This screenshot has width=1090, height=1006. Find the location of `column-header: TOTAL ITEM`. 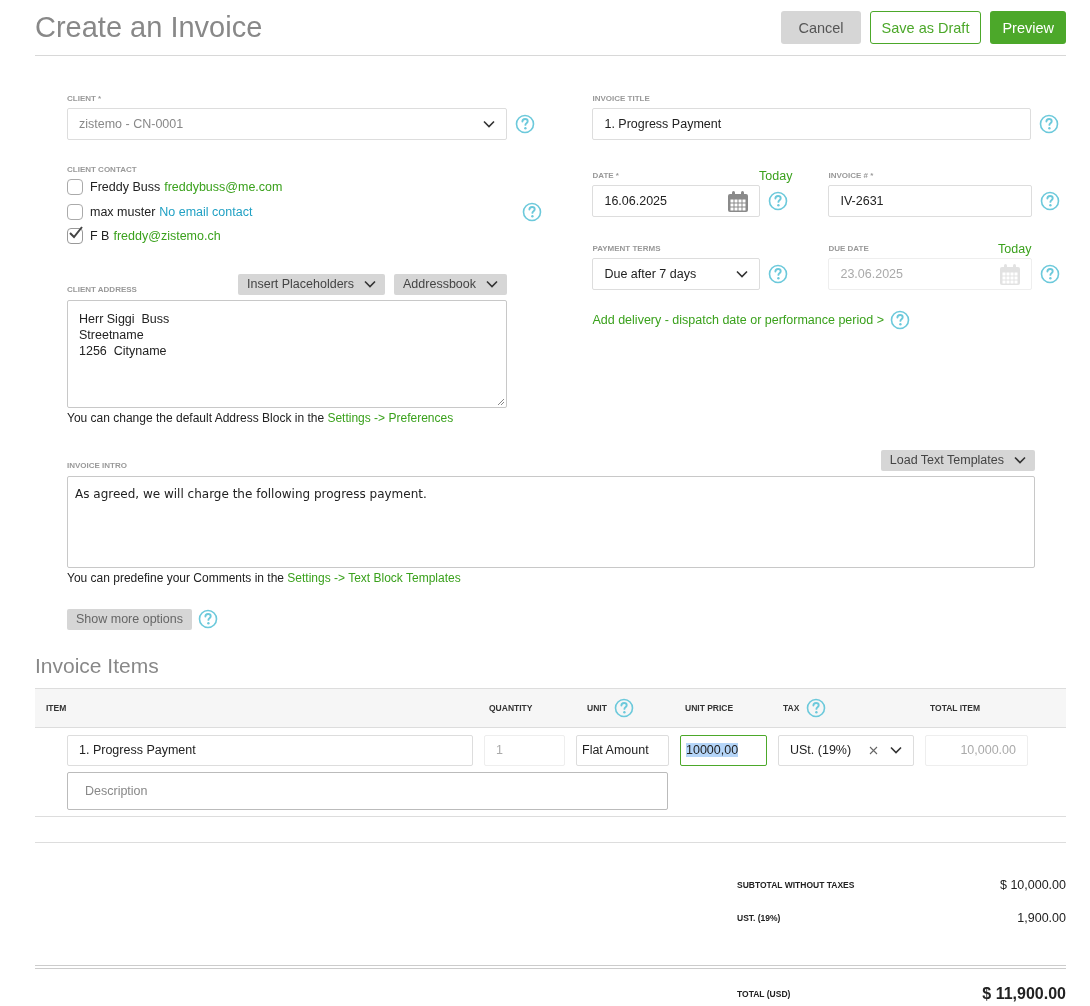

column-header: TOTAL ITEM is located at coordinates (955, 707).